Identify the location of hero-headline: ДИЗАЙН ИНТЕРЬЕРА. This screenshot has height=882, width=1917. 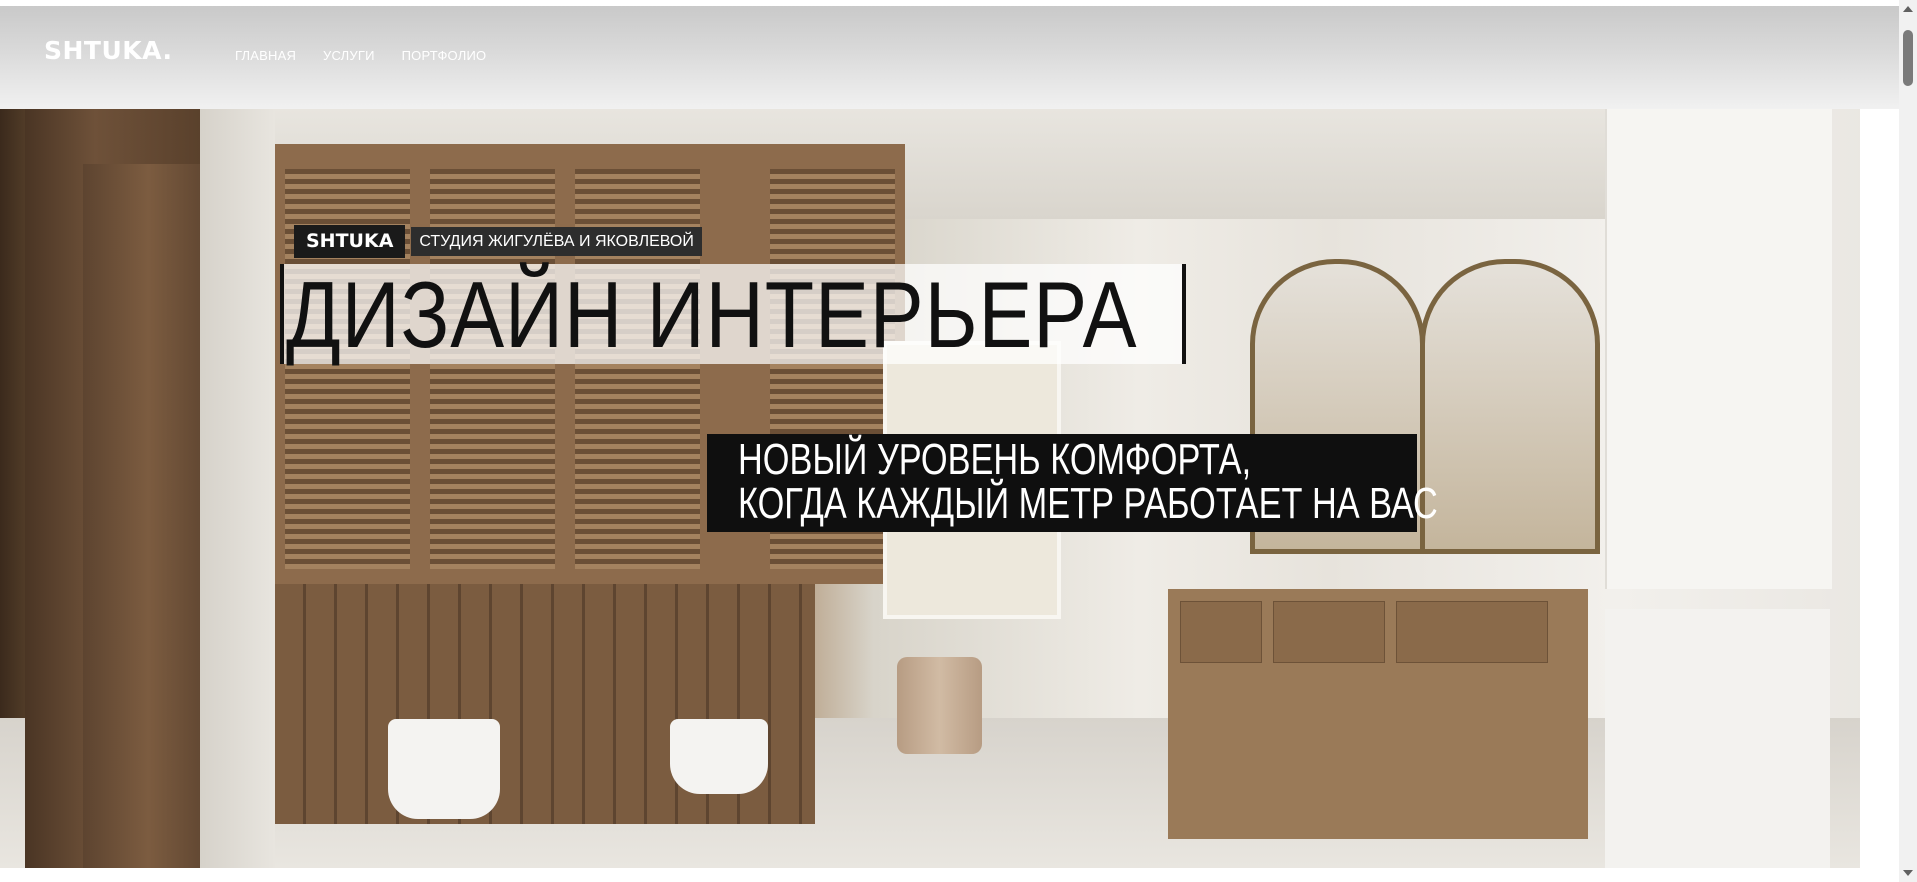
(712, 314).